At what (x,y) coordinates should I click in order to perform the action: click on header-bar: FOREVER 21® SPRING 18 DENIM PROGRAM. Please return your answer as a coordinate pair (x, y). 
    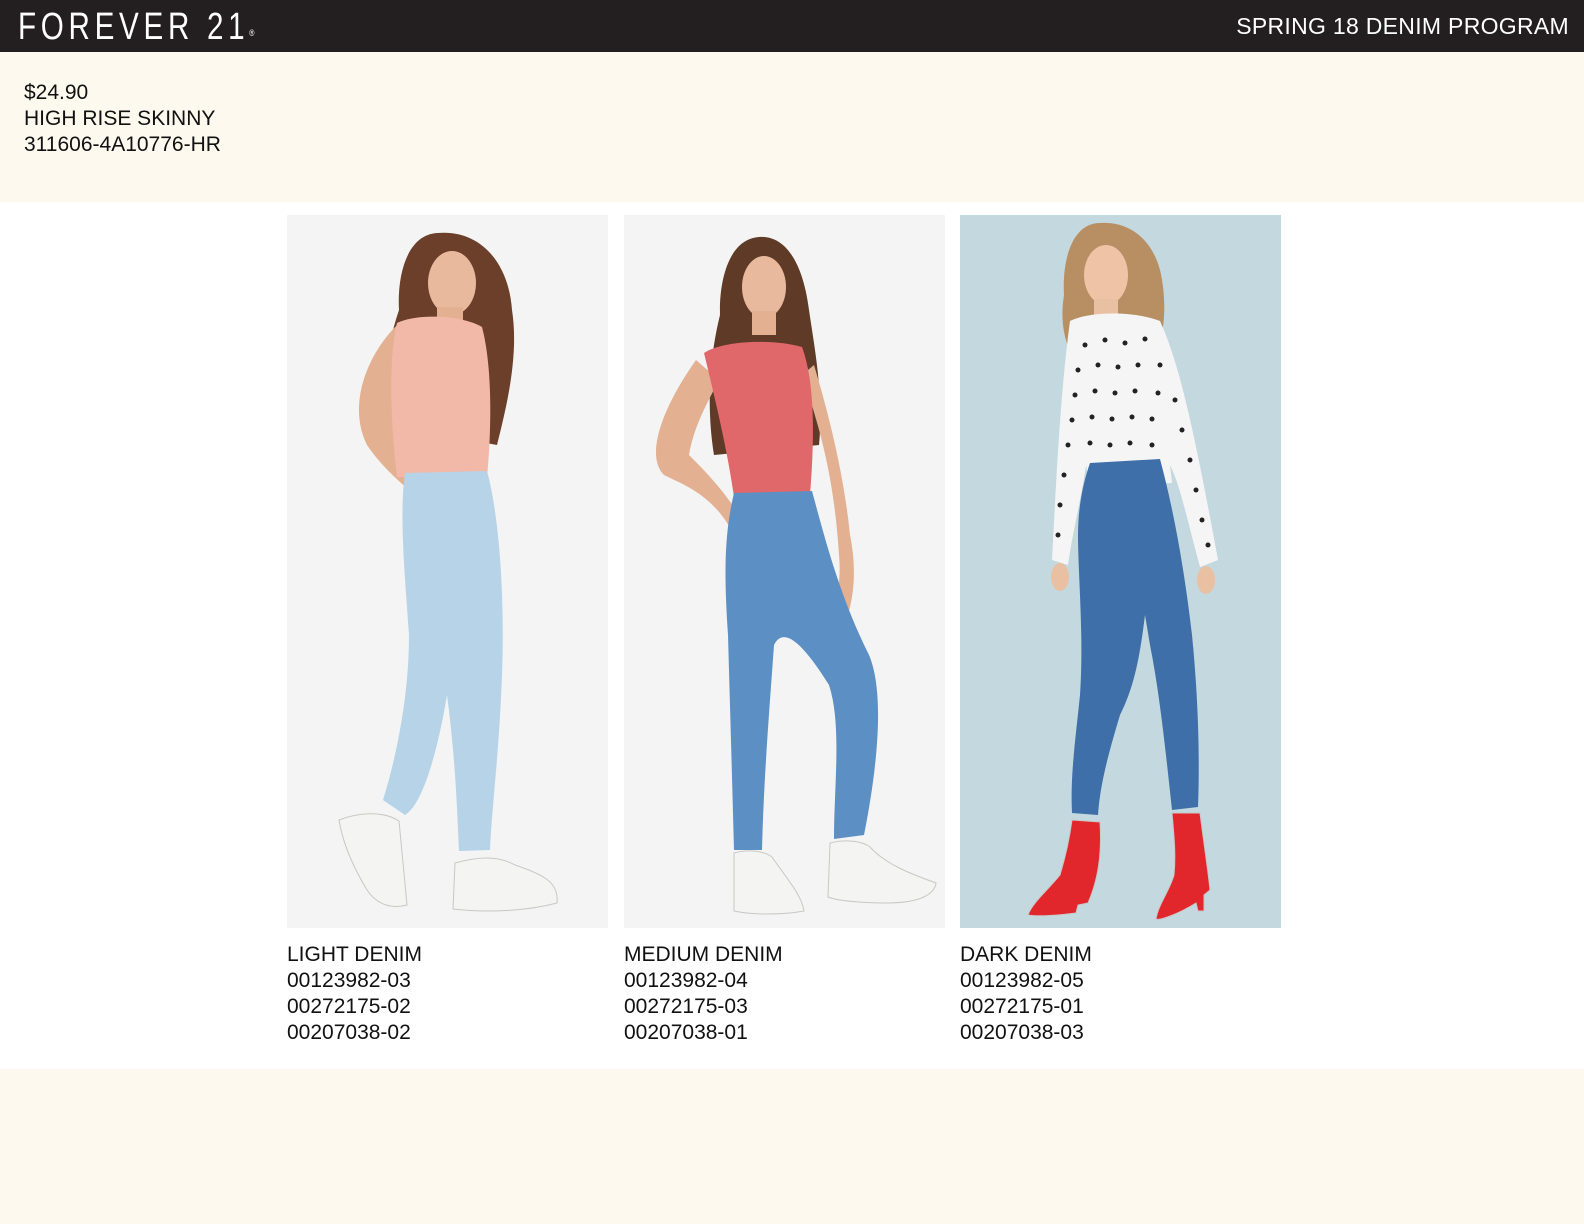
    Looking at the image, I should click on (792, 26).